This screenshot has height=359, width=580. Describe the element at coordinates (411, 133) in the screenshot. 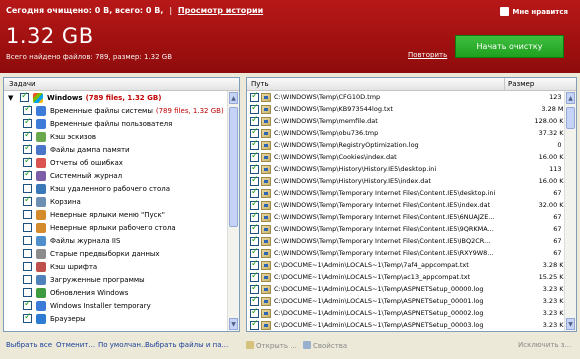

I see `file-row: C:\WINDOWS\Temp\obu736.tmp 37.32 KB` at that location.